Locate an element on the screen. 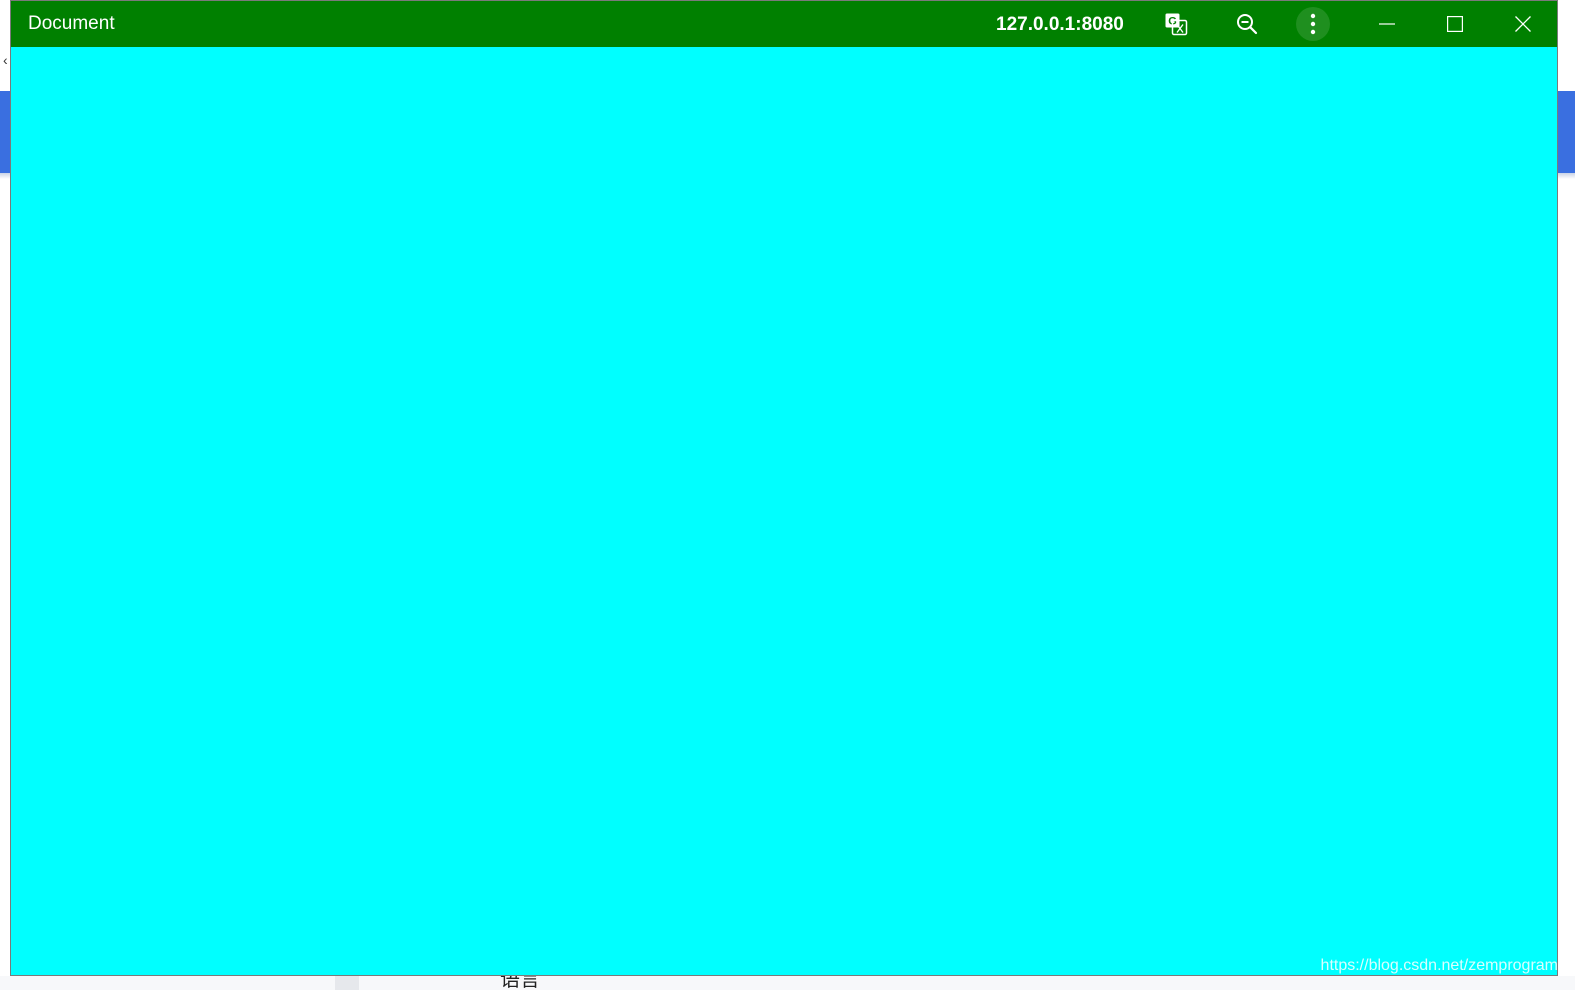 The image size is (1575, 990). watermark-text: https://blog.csdn.net/zemprogram is located at coordinates (1439, 965).